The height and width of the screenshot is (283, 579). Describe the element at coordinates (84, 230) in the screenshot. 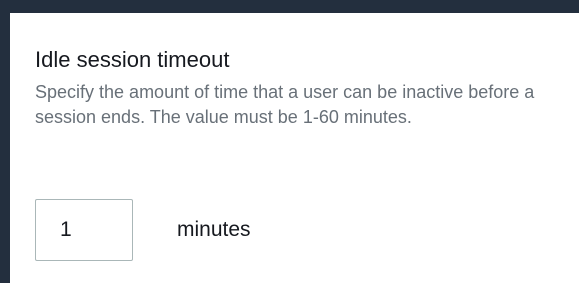

I see `timeout-minutes-input` at that location.